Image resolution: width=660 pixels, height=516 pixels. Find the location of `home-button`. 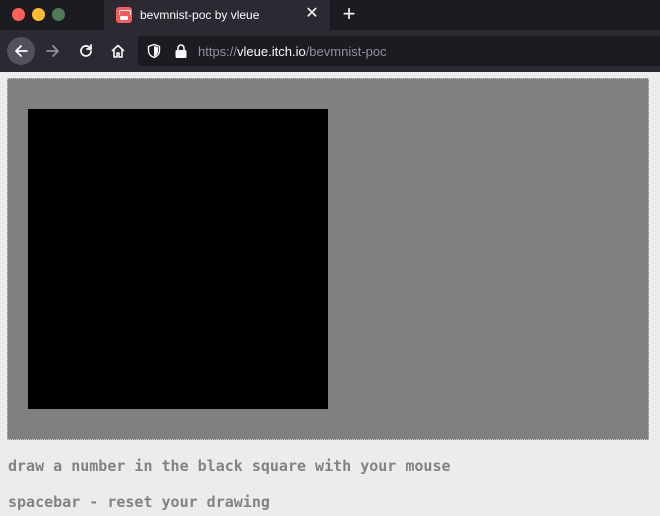

home-button is located at coordinates (118, 51).